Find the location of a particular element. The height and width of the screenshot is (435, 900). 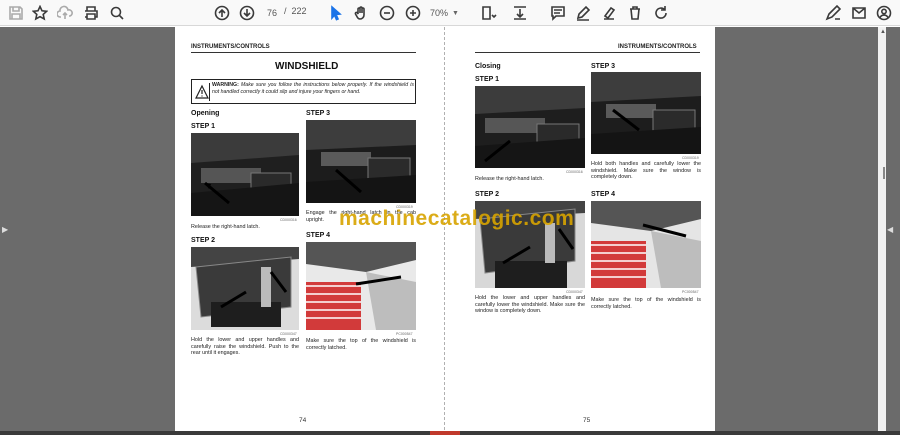

rotate-icon is located at coordinates (661, 13).